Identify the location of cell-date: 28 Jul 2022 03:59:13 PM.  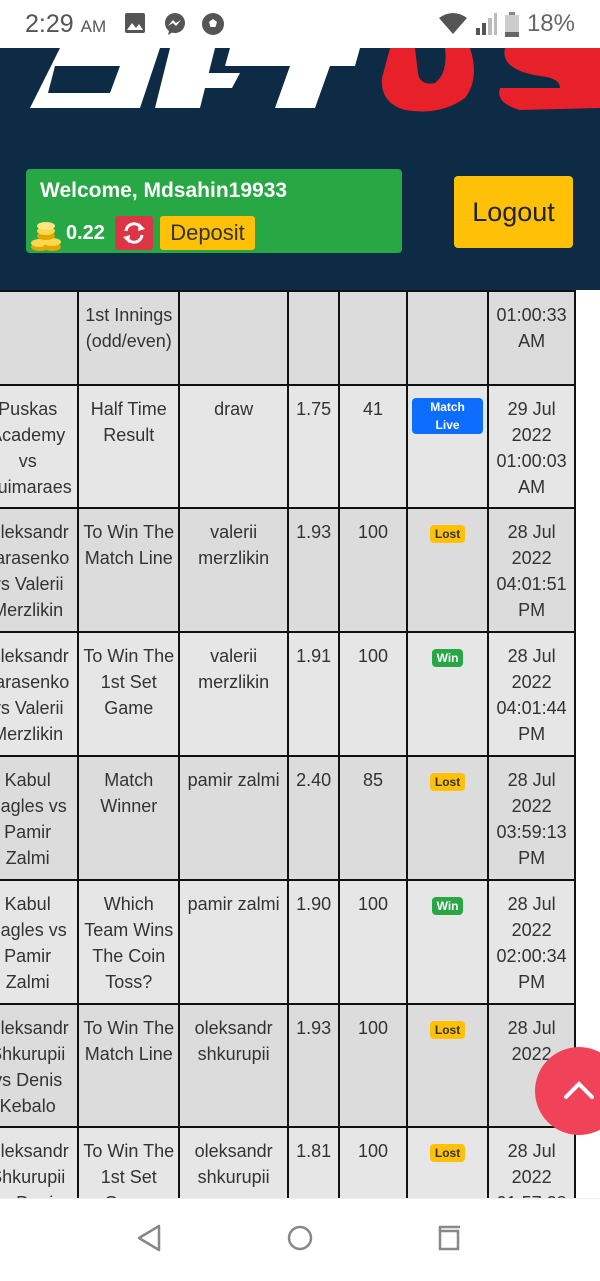
(531, 818).